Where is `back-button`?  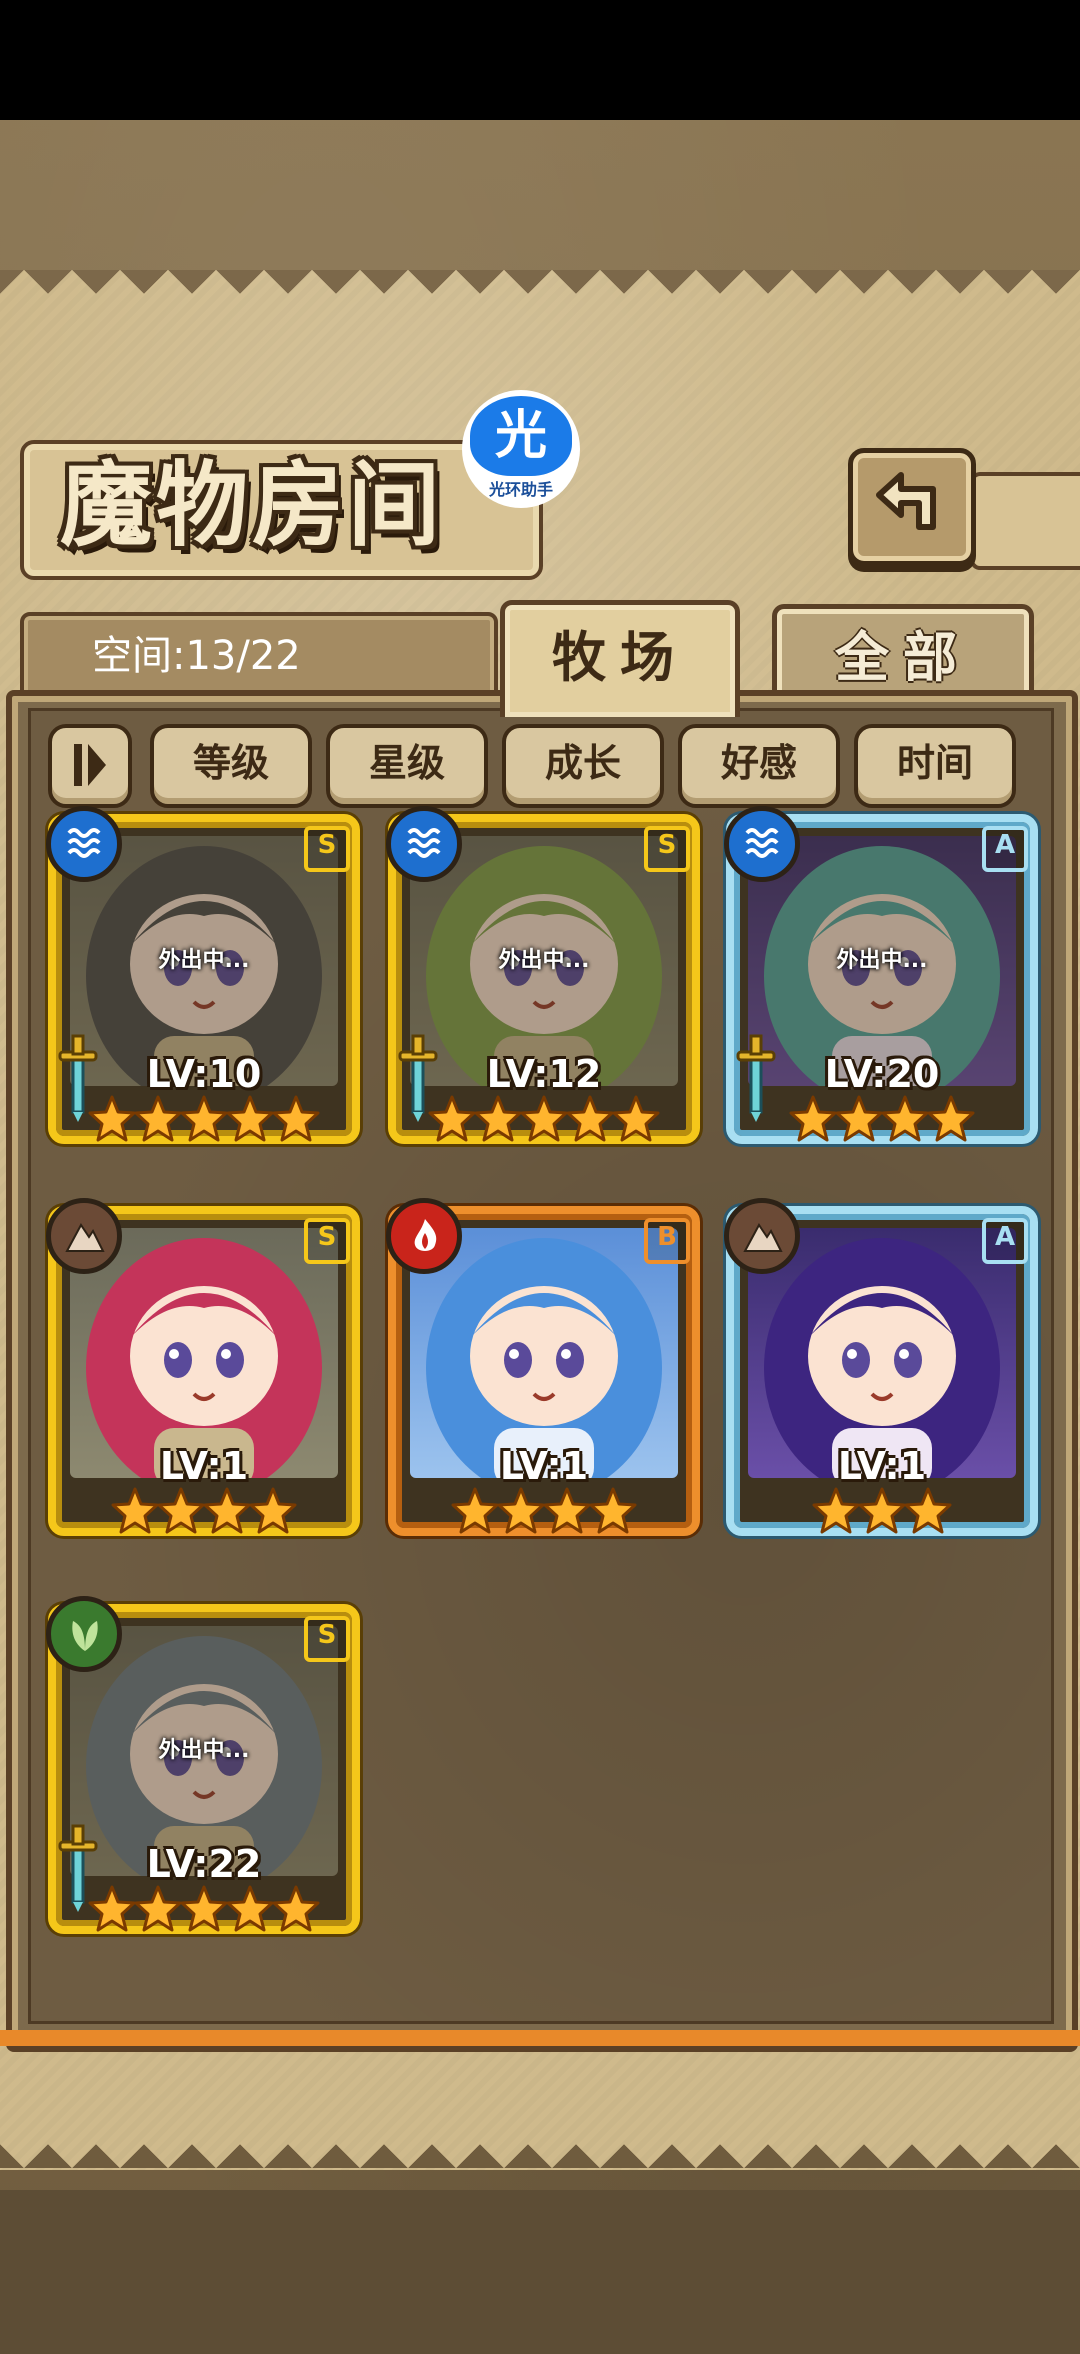 back-button is located at coordinates (912, 507).